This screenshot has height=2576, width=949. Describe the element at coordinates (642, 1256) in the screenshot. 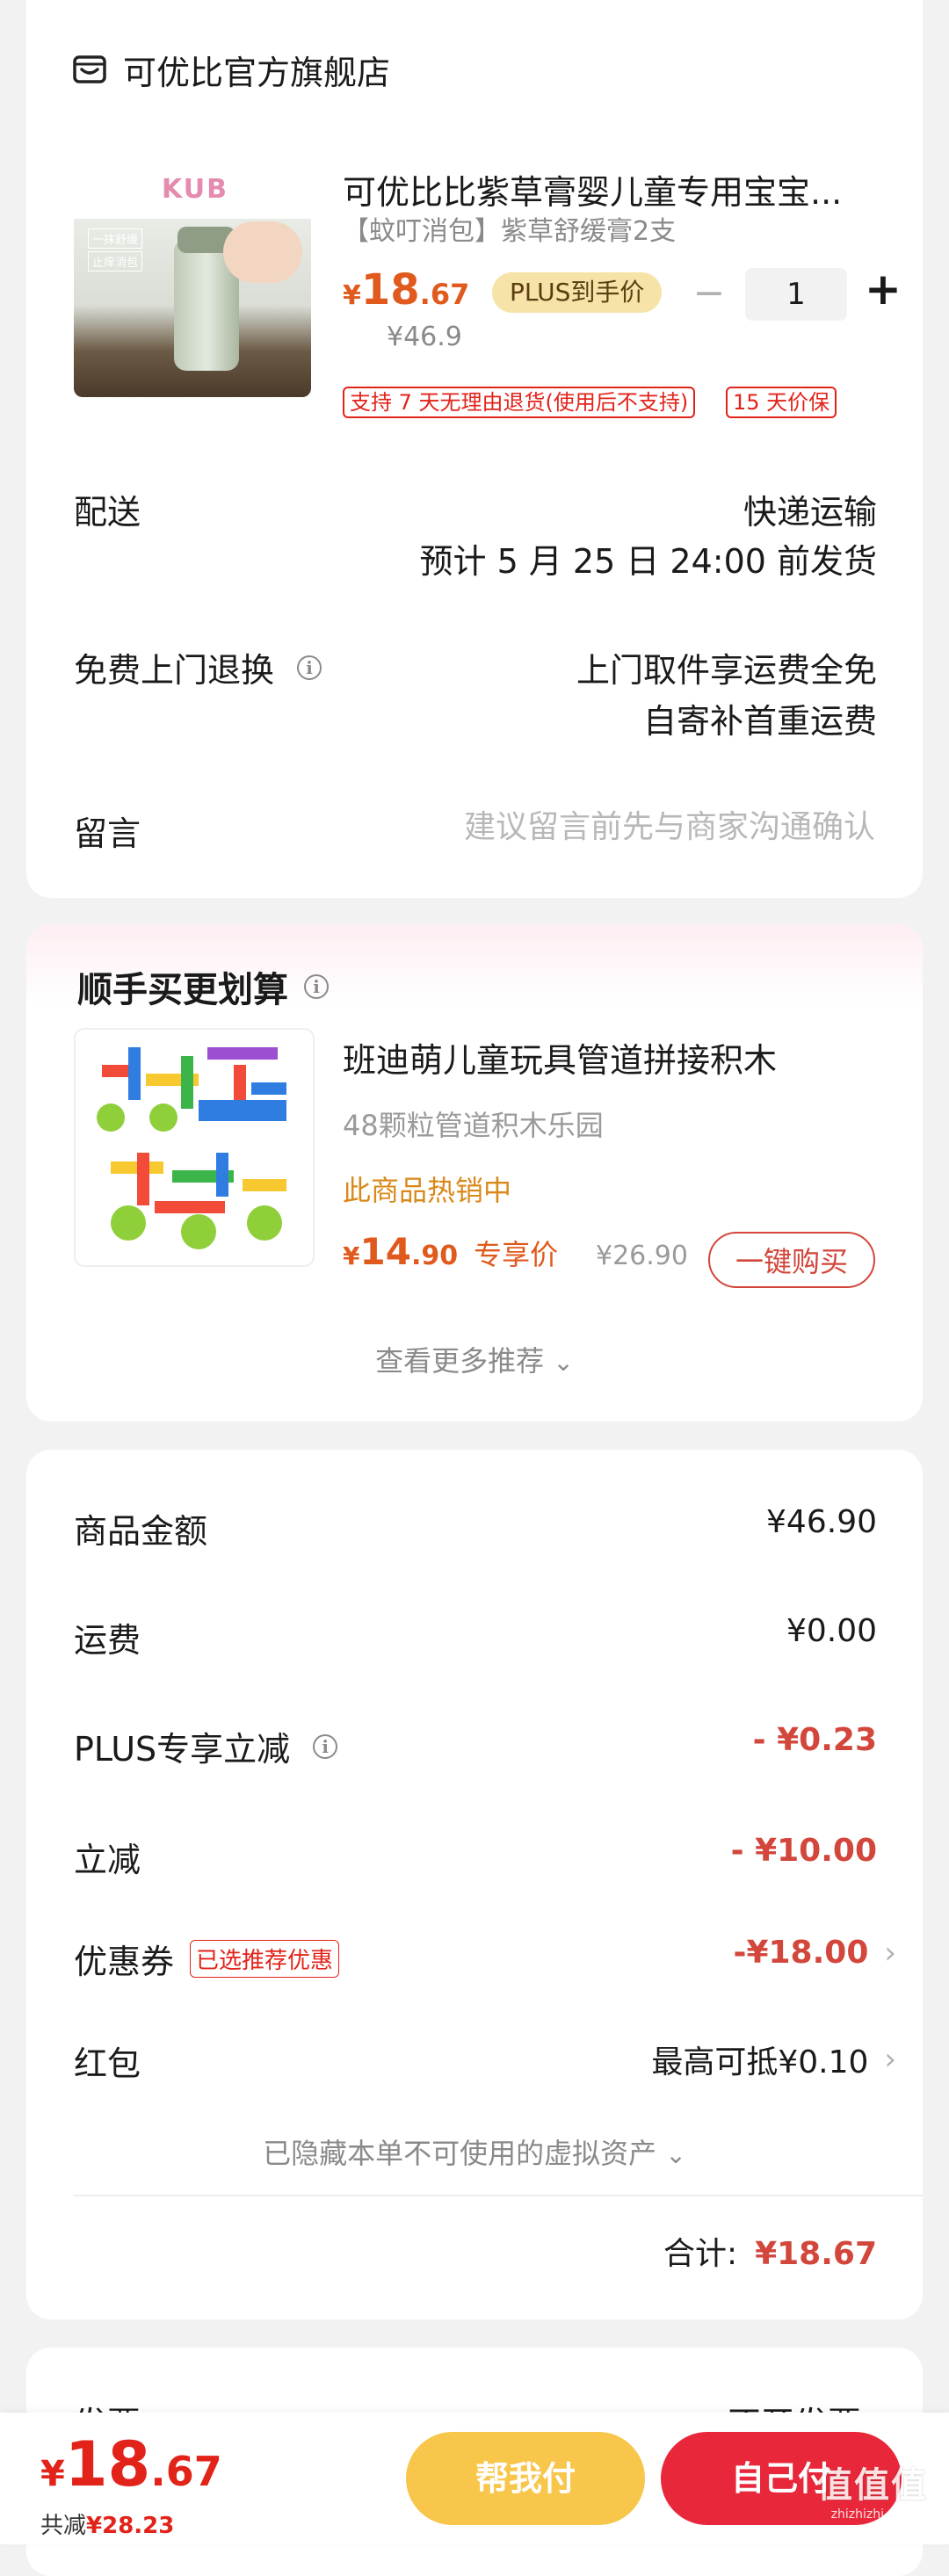

I see `recommend-original-price: ¥26.90` at that location.